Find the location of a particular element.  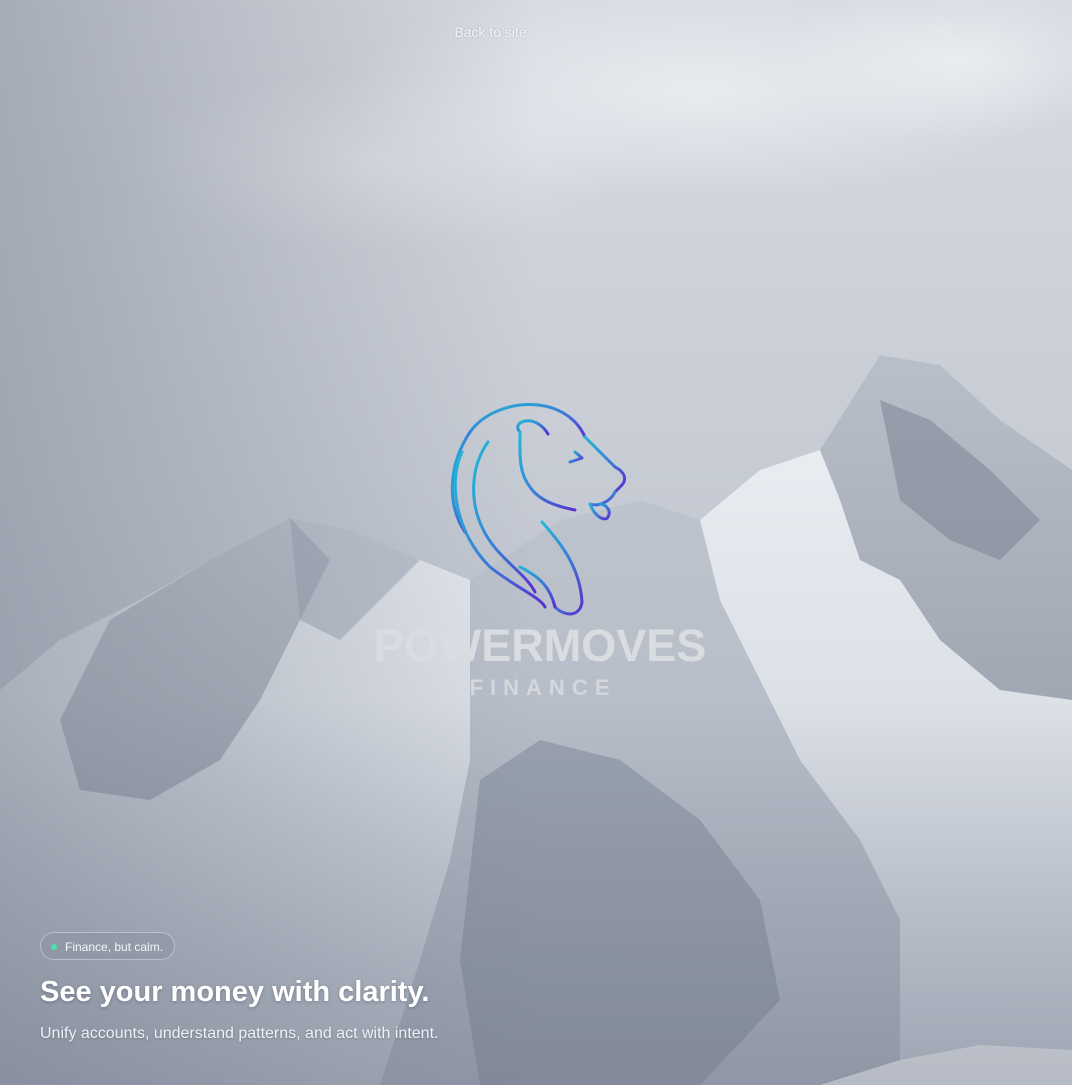

brand-logo: POWERMOVES FINANCE is located at coordinates (540, 552).